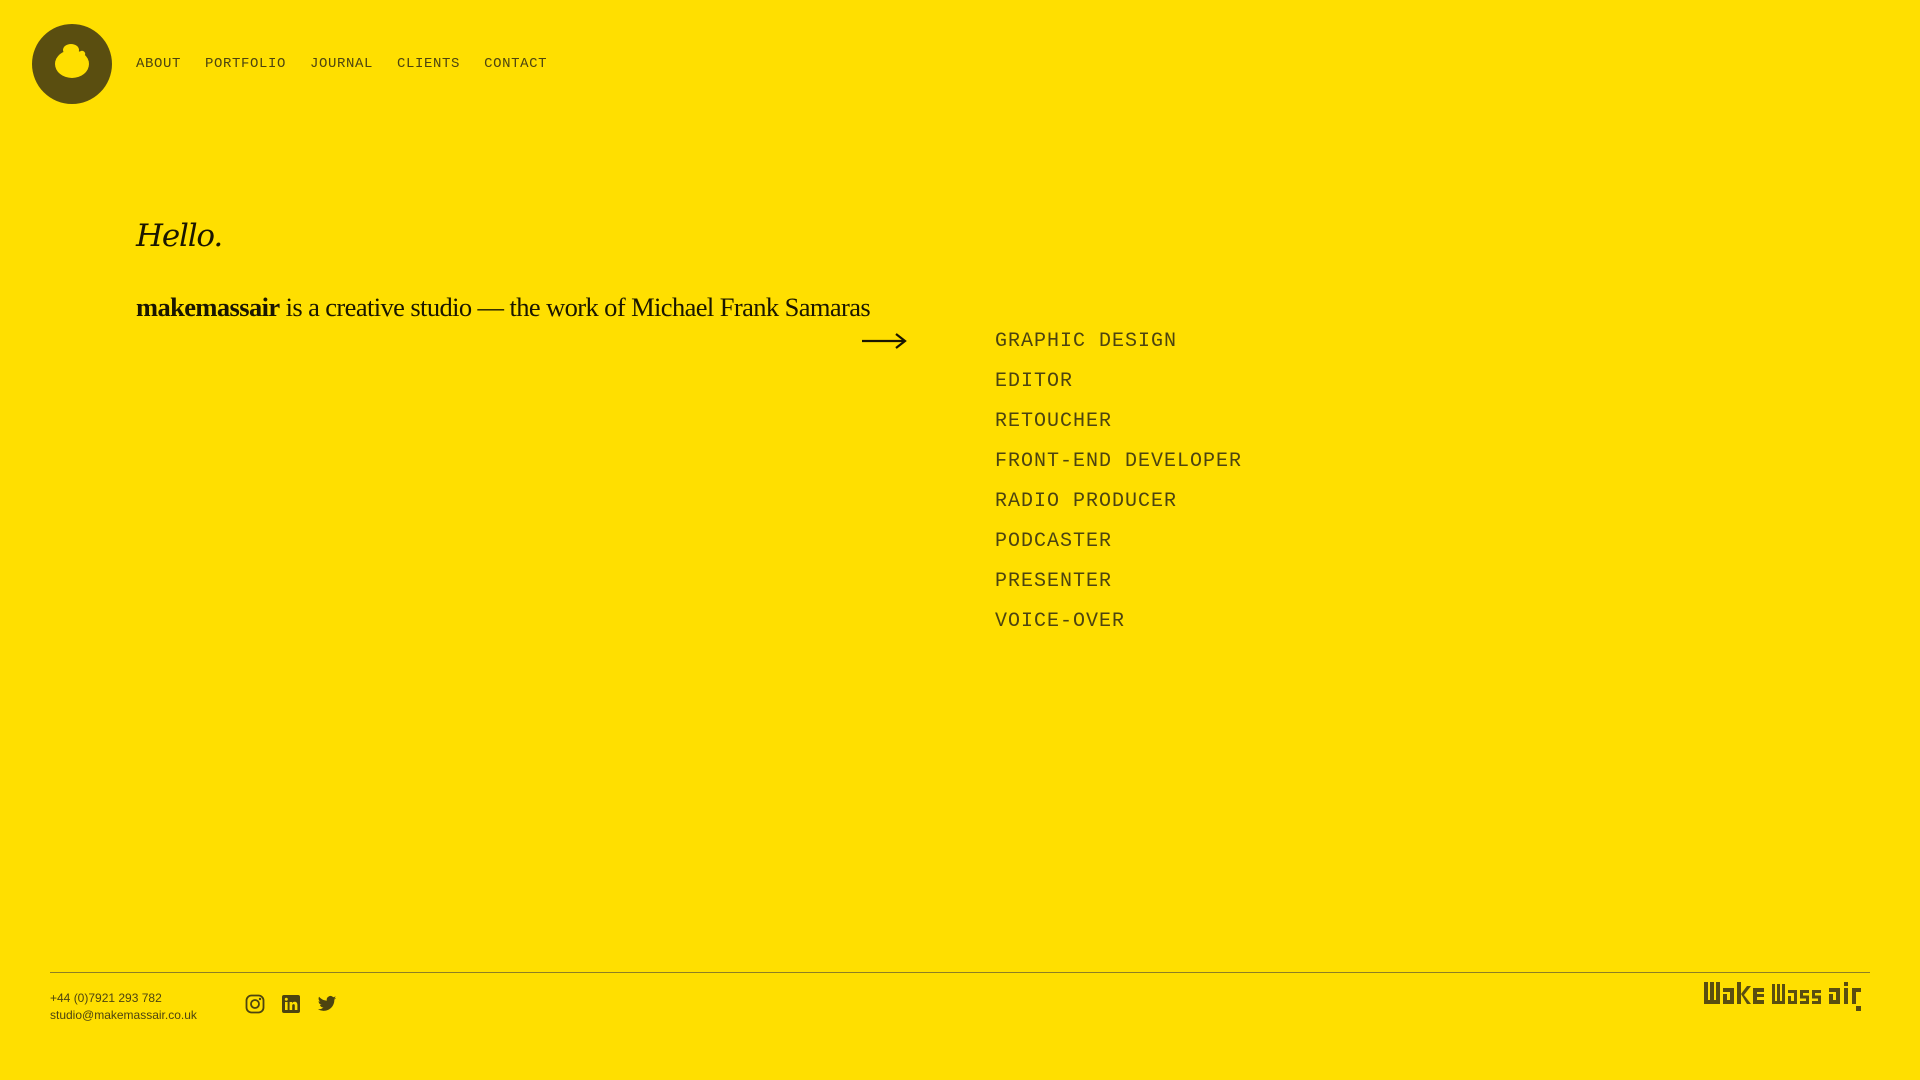 This screenshot has width=1920, height=1080. Describe the element at coordinates (158, 64) in the screenshot. I see `nav-about: ABOUT` at that location.